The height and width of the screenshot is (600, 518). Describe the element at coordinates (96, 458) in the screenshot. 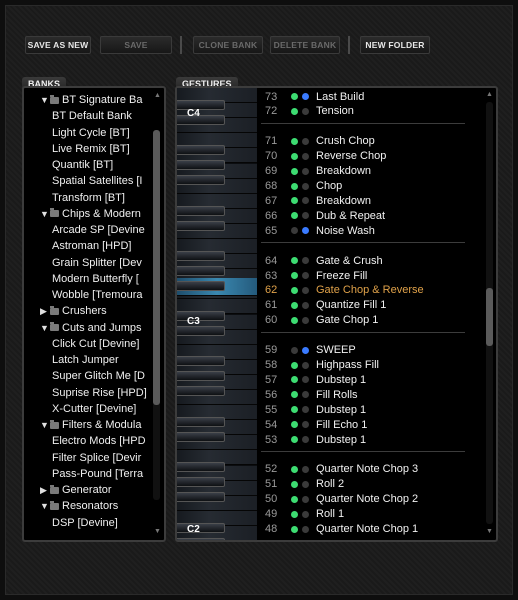

I see `bank-item: Filter Splice [Devir` at that location.